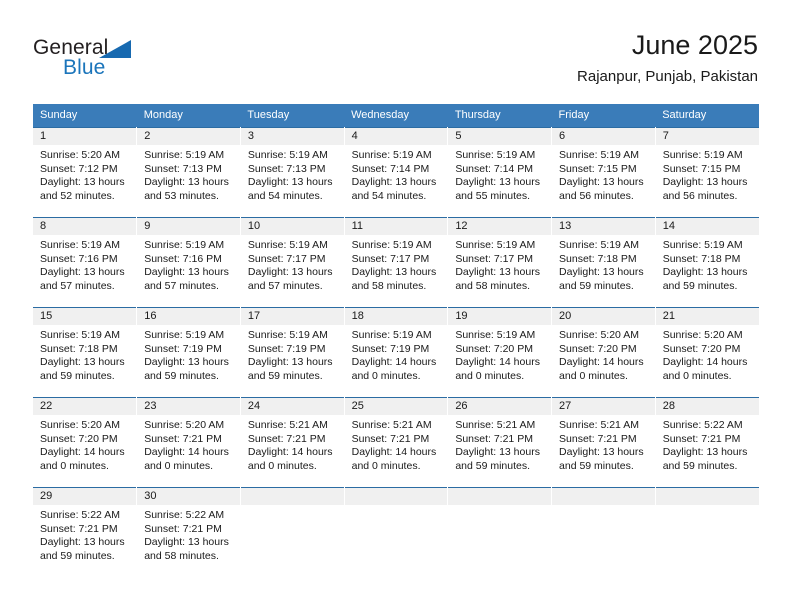 The width and height of the screenshot is (792, 612). I want to click on logo-text-blue: Blue, so click(84, 67).